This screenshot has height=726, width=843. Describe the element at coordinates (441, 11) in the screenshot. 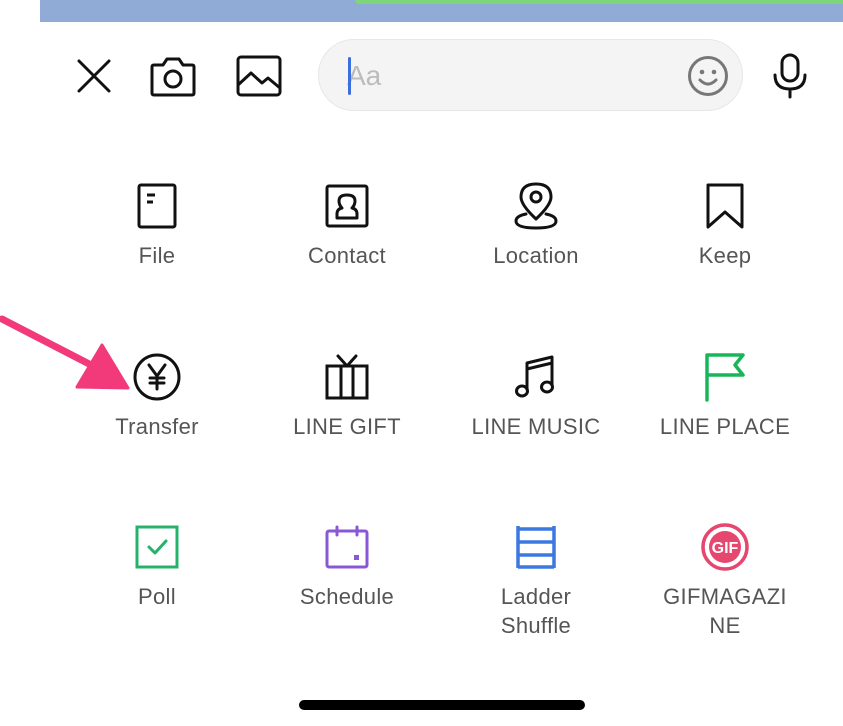

I see `top-banner` at that location.